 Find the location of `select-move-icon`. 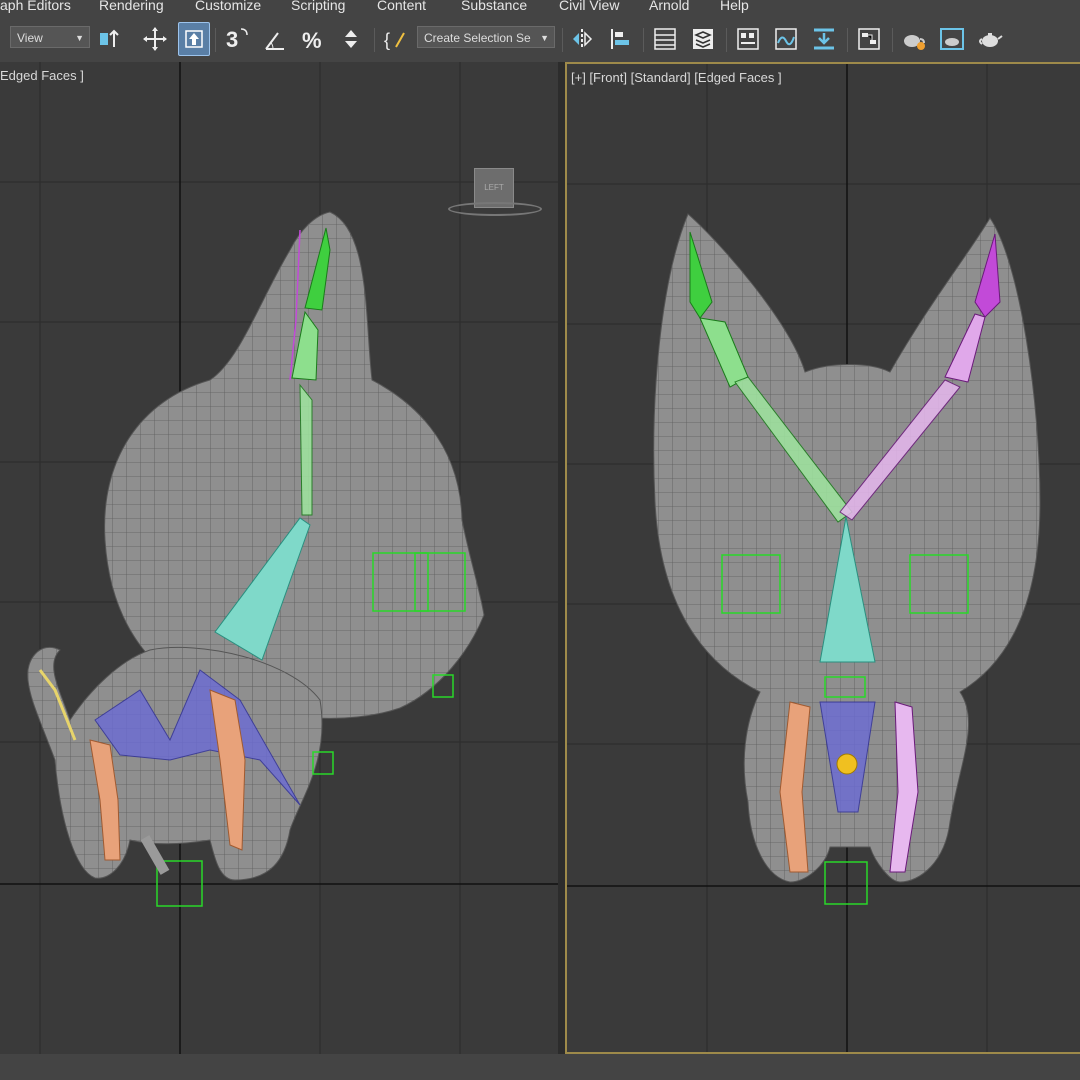

select-move-icon is located at coordinates (155, 39).